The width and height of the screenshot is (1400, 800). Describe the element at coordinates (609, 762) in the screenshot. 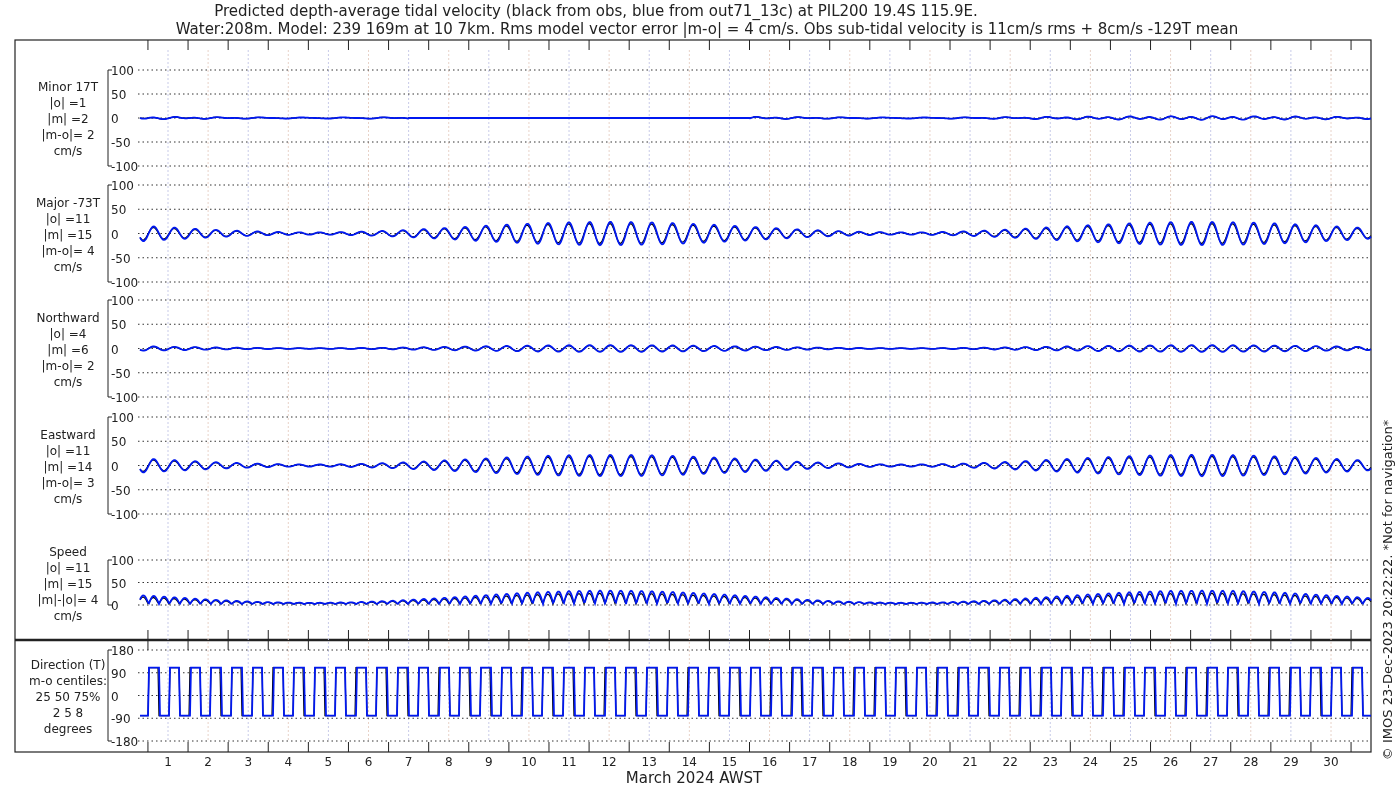

I see `x-tick-label: 12` at that location.